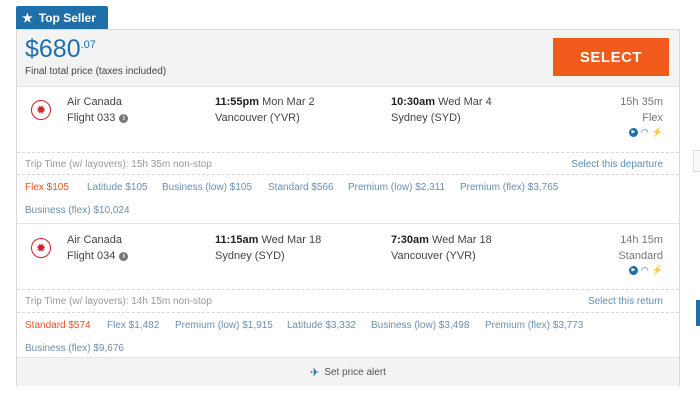  I want to click on fare-option: Business (flex) $10,024, so click(77, 210).